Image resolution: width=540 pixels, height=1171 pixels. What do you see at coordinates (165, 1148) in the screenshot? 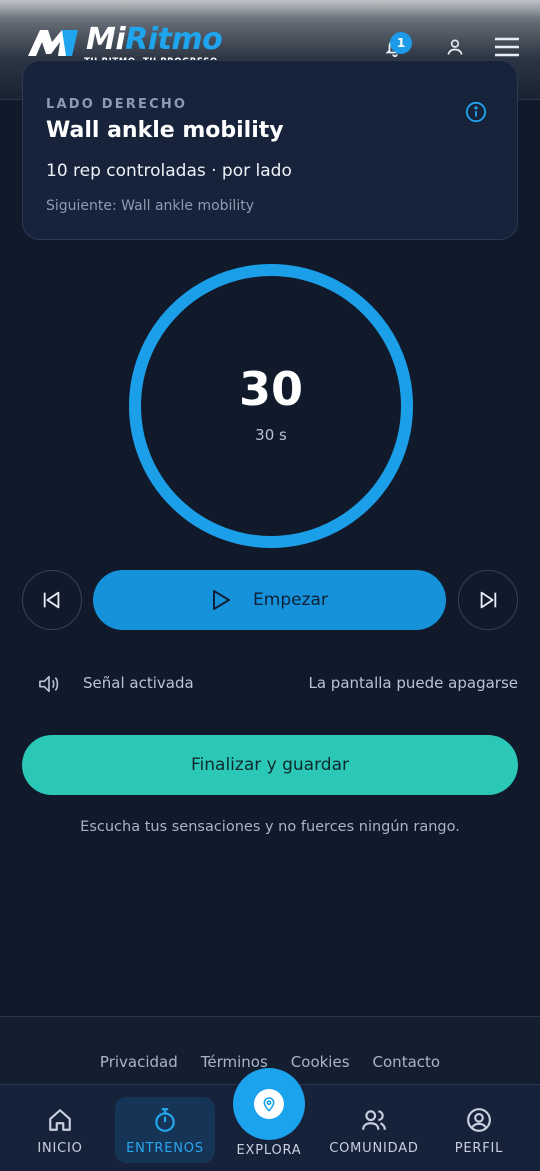
I see `nav-label-entrenos: ENTRENOS` at bounding box center [165, 1148].